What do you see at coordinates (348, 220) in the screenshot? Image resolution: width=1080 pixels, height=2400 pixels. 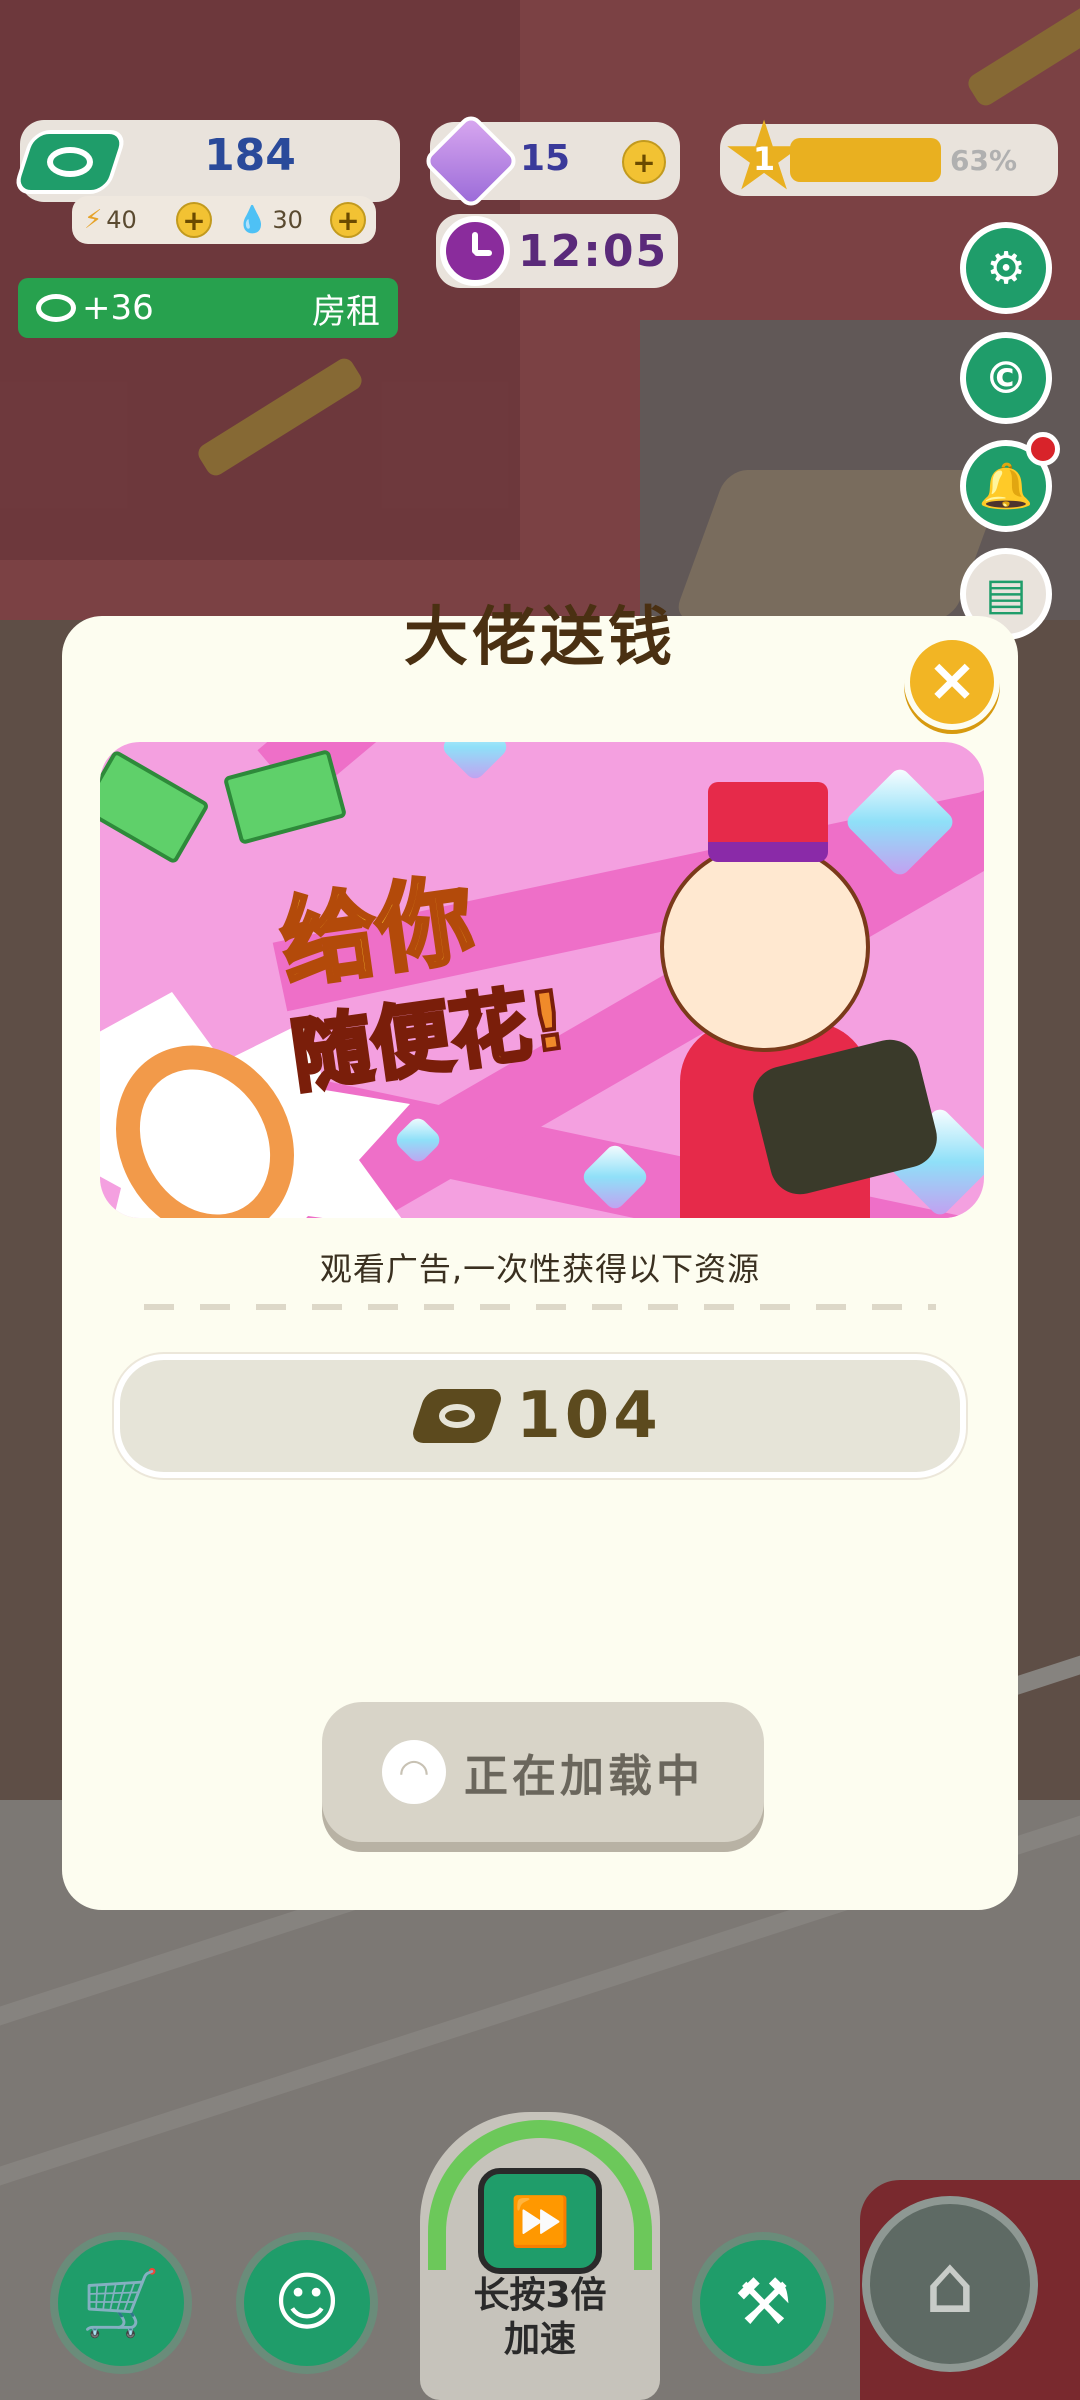 I see `add-water-button: +` at bounding box center [348, 220].